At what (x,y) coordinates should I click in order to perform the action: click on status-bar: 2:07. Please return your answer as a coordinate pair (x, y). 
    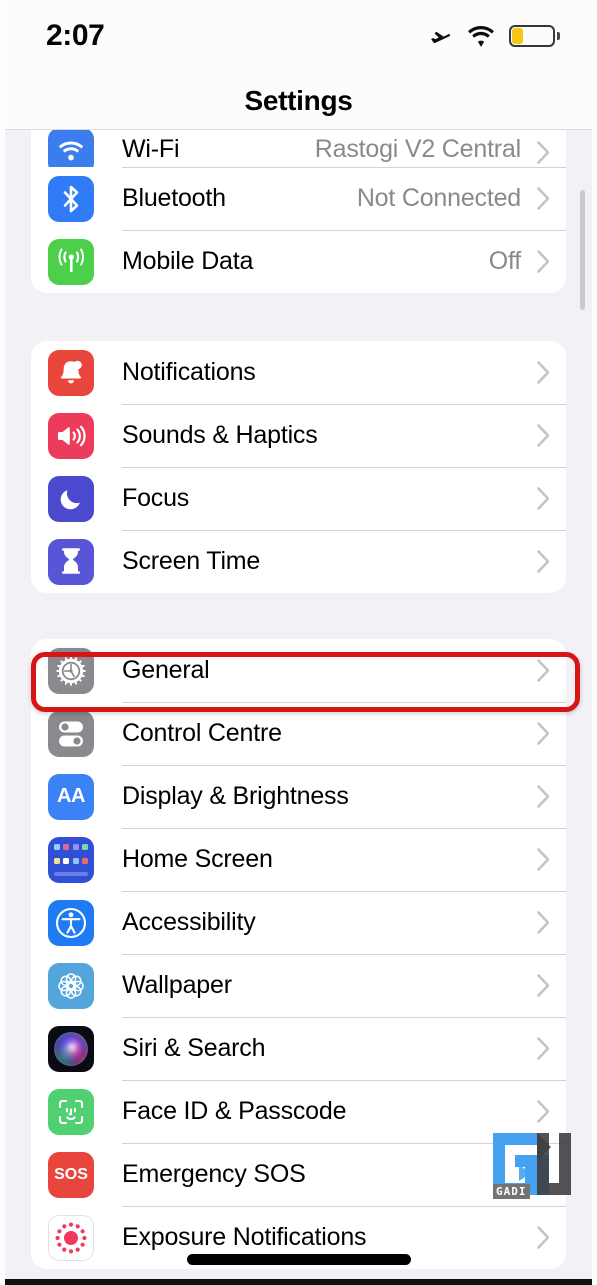
    Looking at the image, I should click on (298, 36).